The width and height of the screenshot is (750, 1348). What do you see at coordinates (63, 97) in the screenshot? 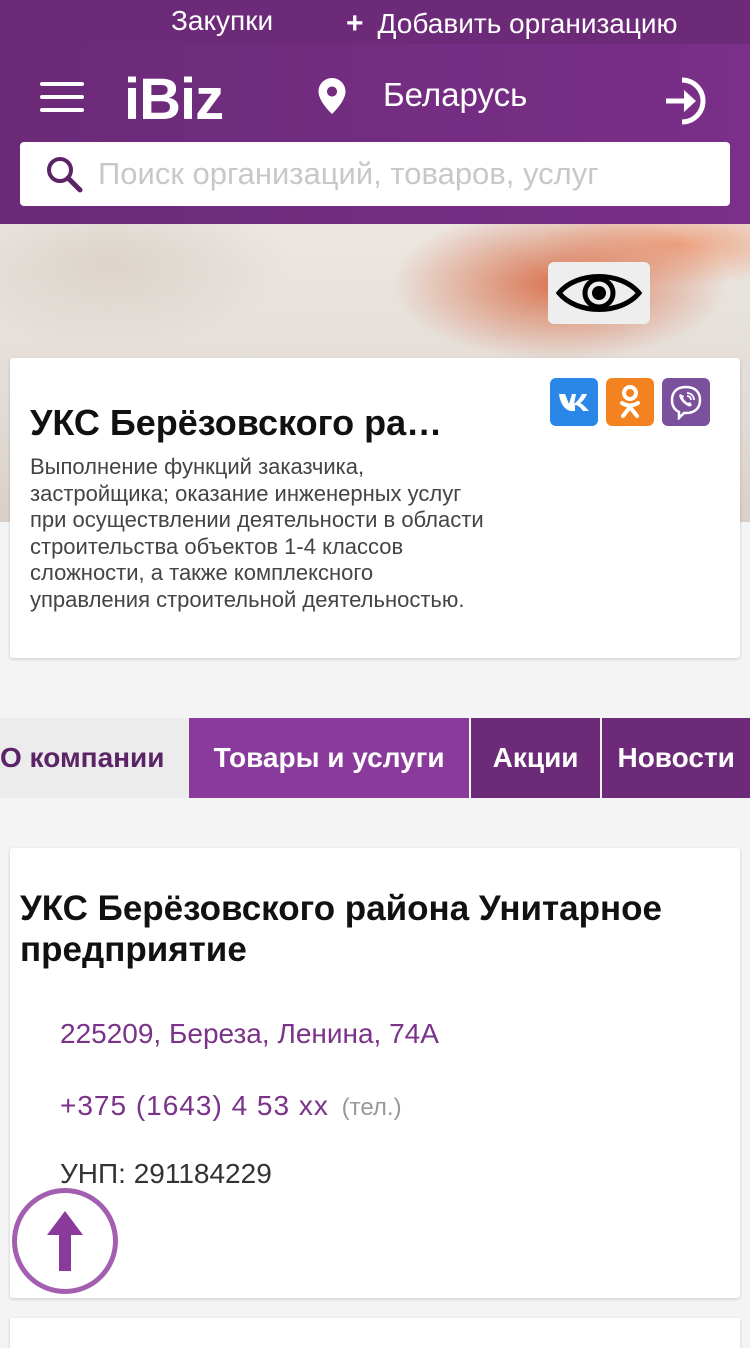
I see `hamburger-menu-icon` at bounding box center [63, 97].